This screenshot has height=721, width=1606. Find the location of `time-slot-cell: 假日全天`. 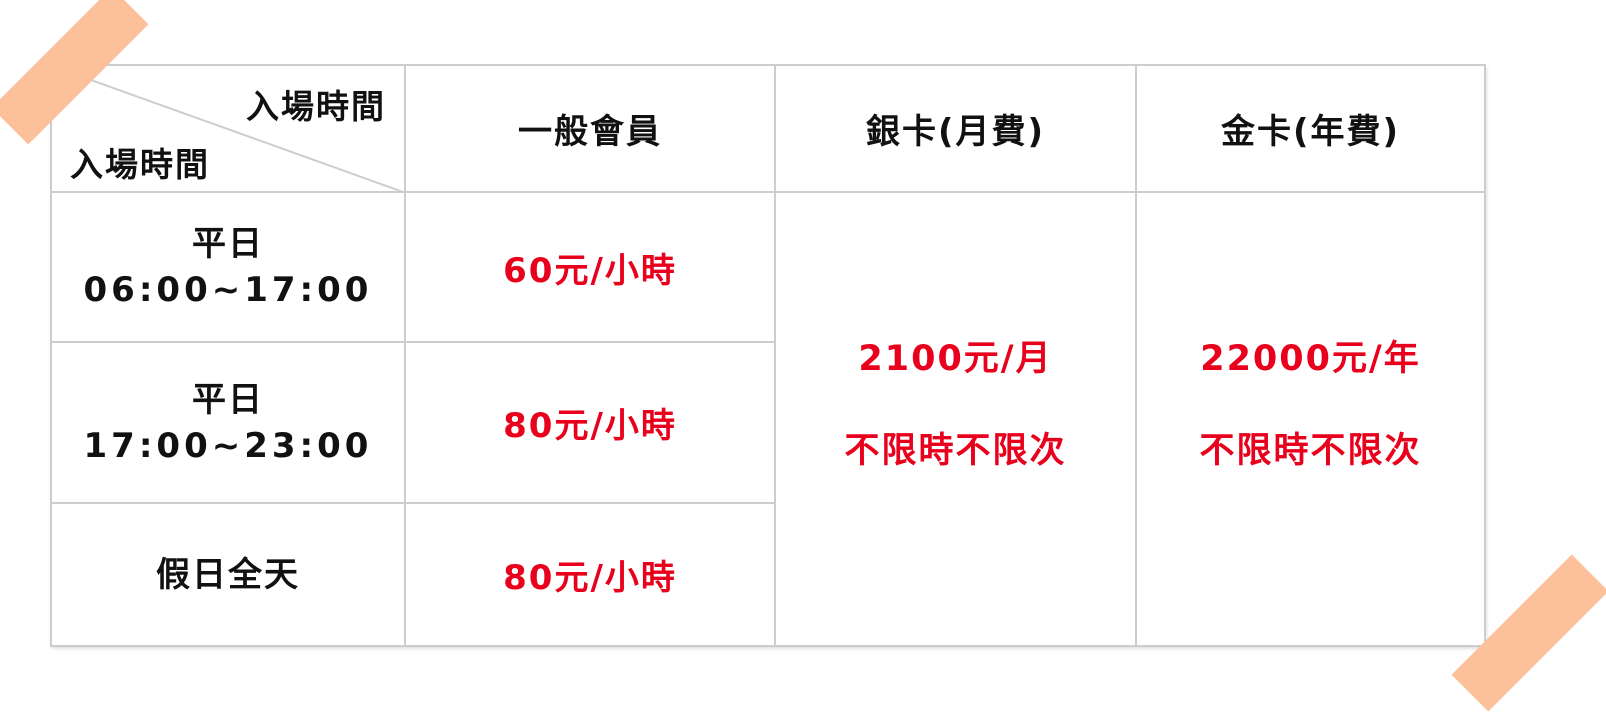

time-slot-cell: 假日全天 is located at coordinates (228, 574).